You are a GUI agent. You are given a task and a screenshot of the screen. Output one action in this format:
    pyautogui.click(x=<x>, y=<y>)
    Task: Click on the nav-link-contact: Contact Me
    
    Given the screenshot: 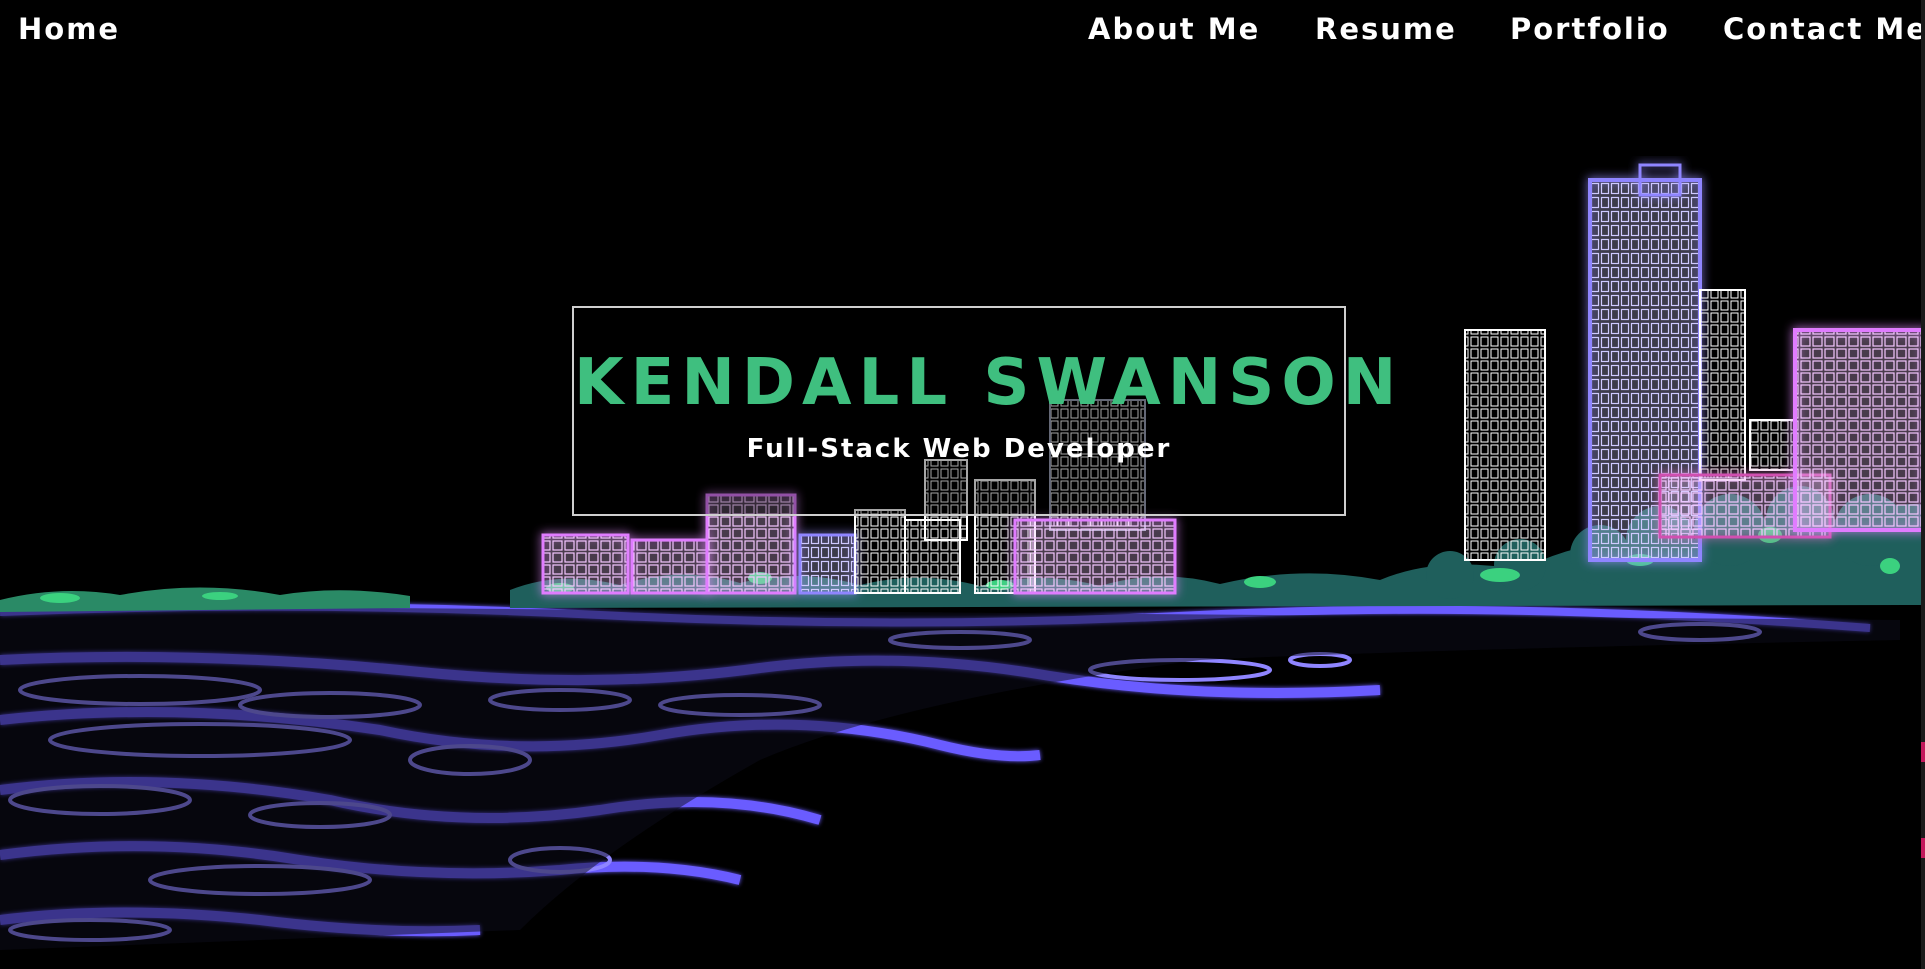 What is the action you would take?
    pyautogui.click(x=1824, y=29)
    